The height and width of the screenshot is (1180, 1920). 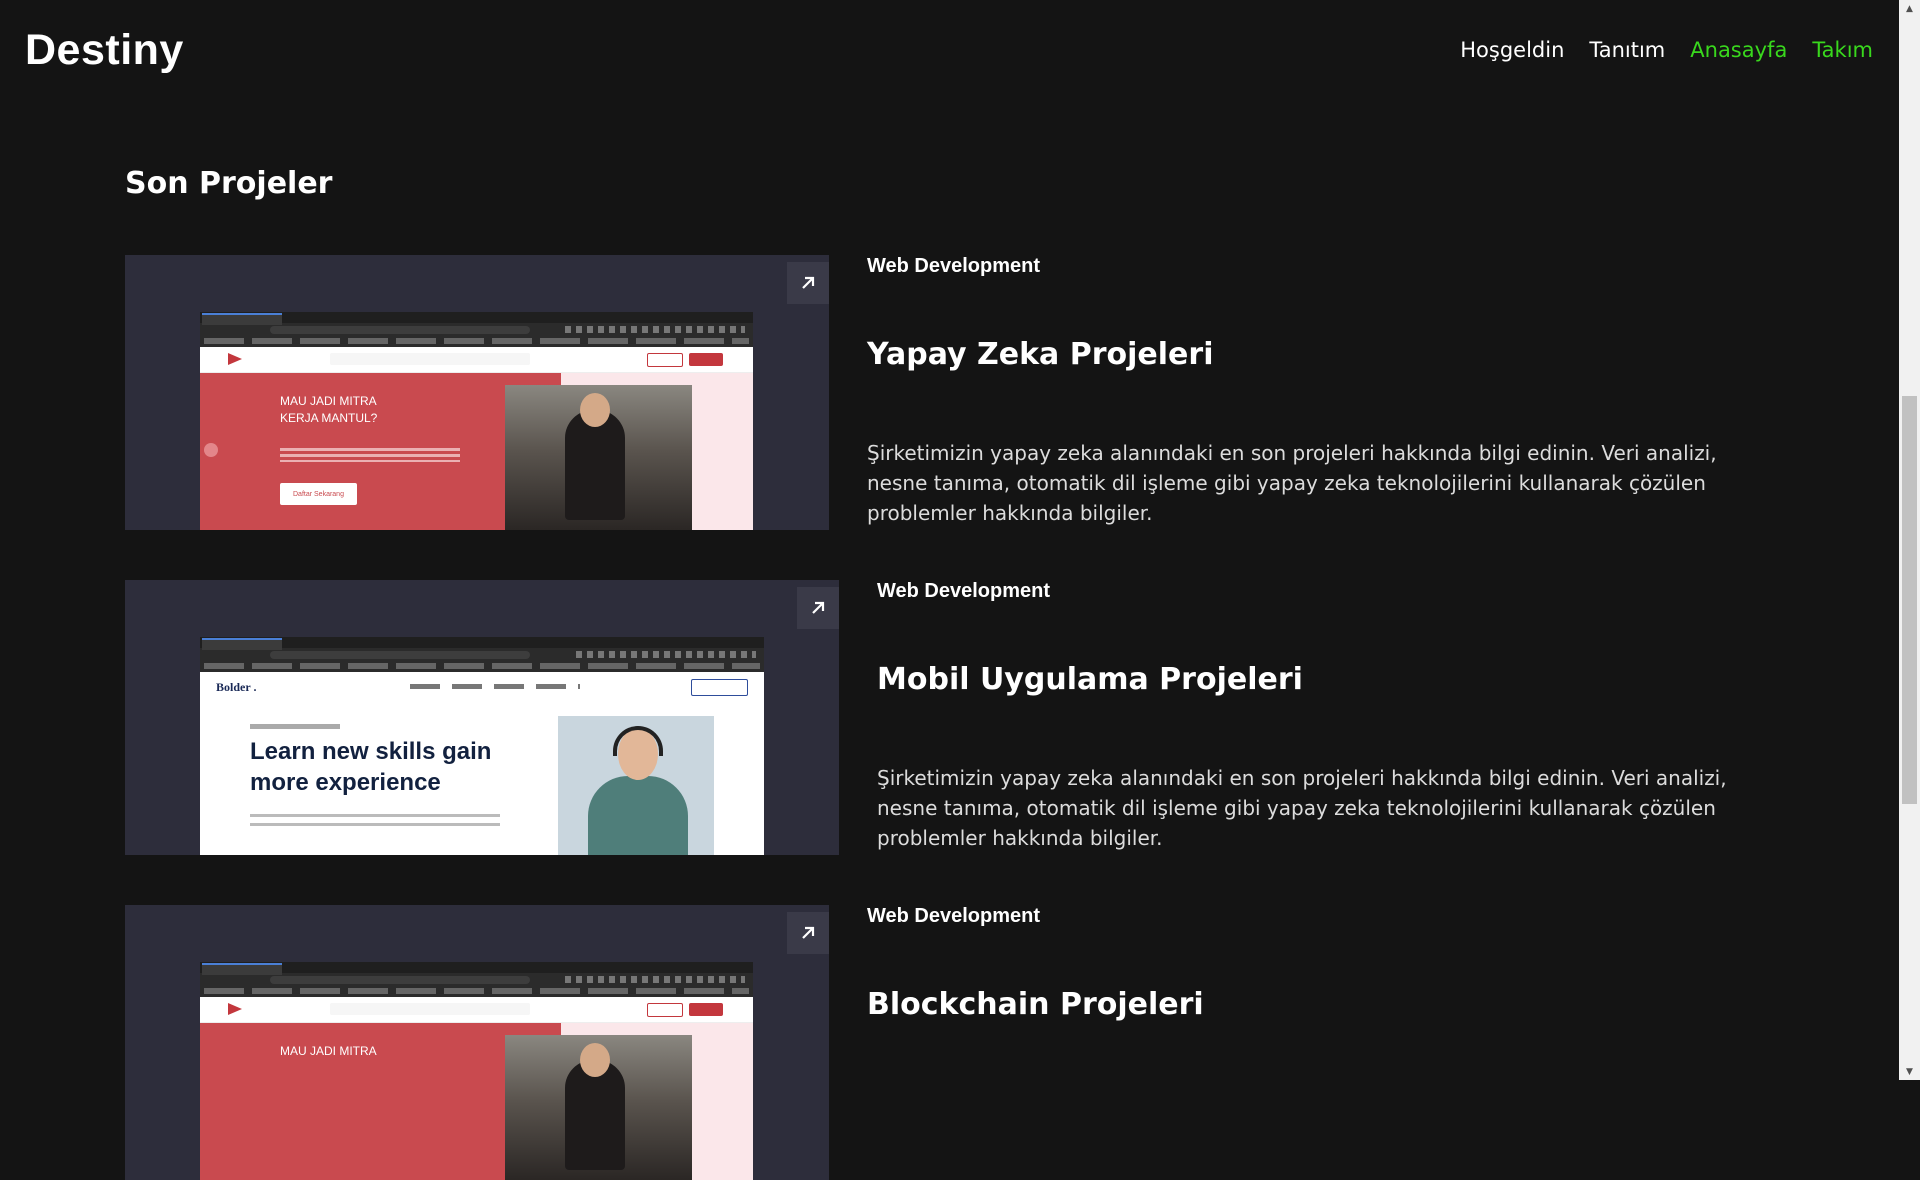 What do you see at coordinates (1842, 50) in the screenshot?
I see `nav-link-takim: Takım` at bounding box center [1842, 50].